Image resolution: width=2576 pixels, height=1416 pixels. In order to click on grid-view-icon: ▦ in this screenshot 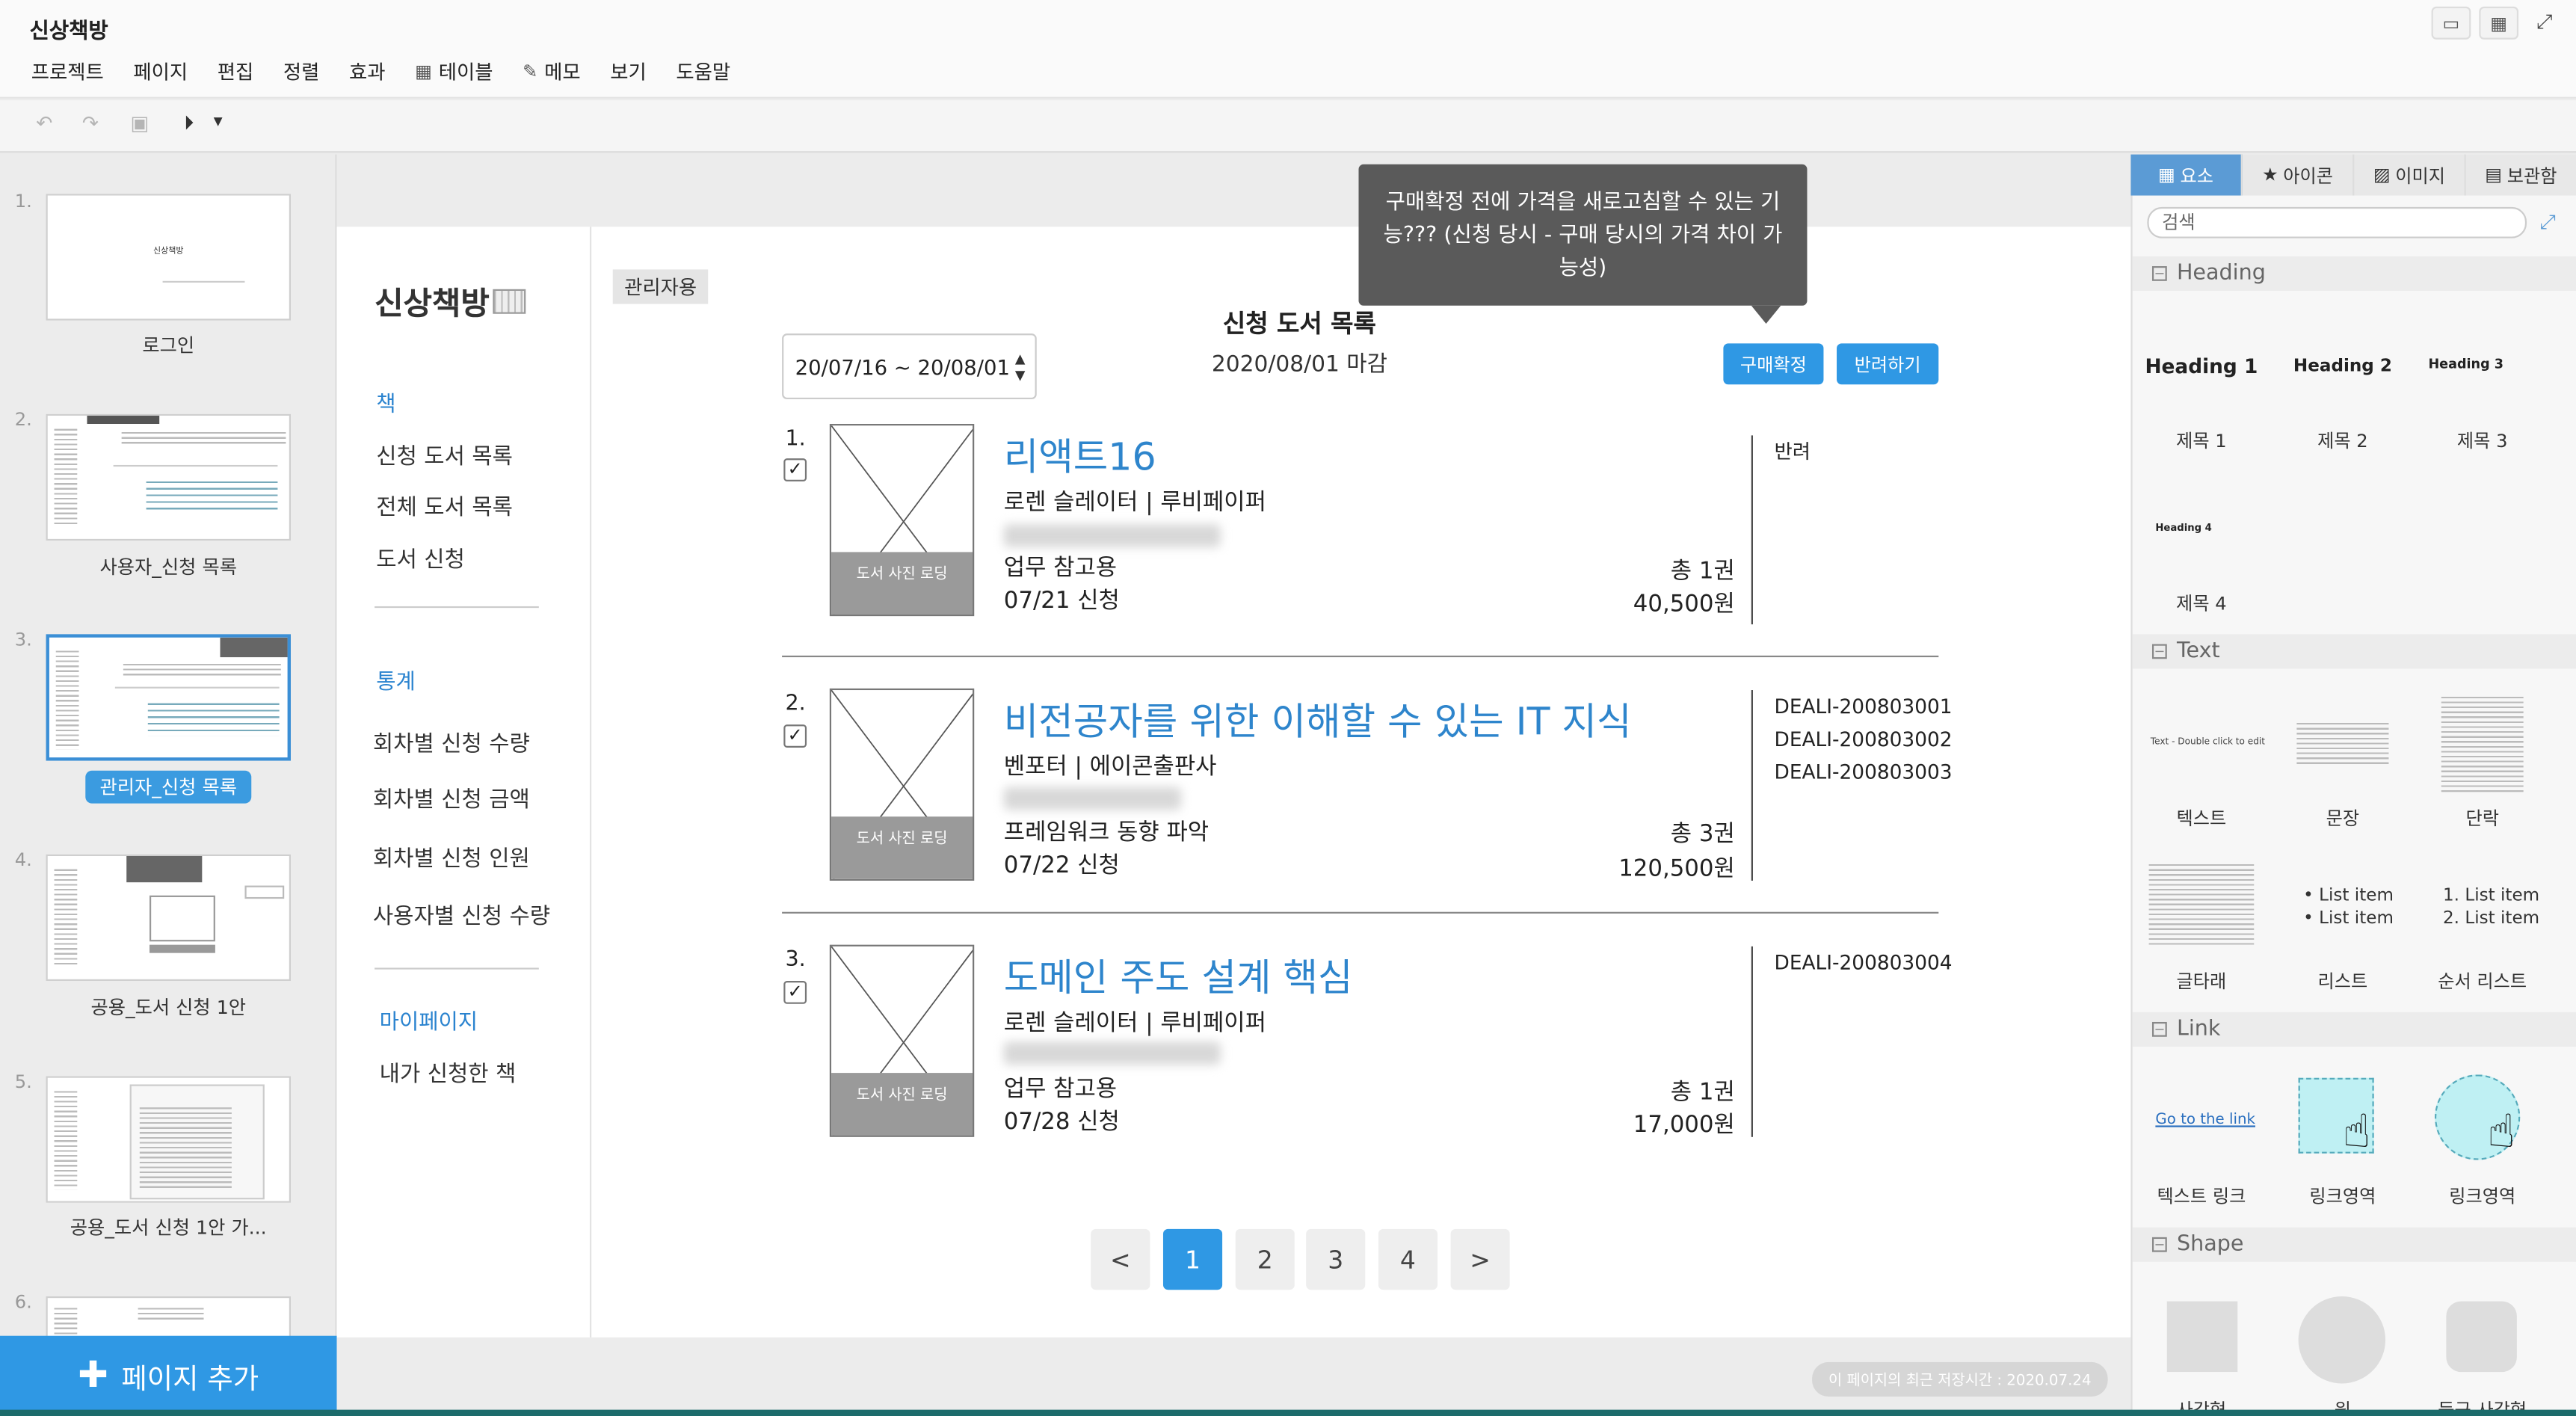, I will do `click(2499, 23)`.